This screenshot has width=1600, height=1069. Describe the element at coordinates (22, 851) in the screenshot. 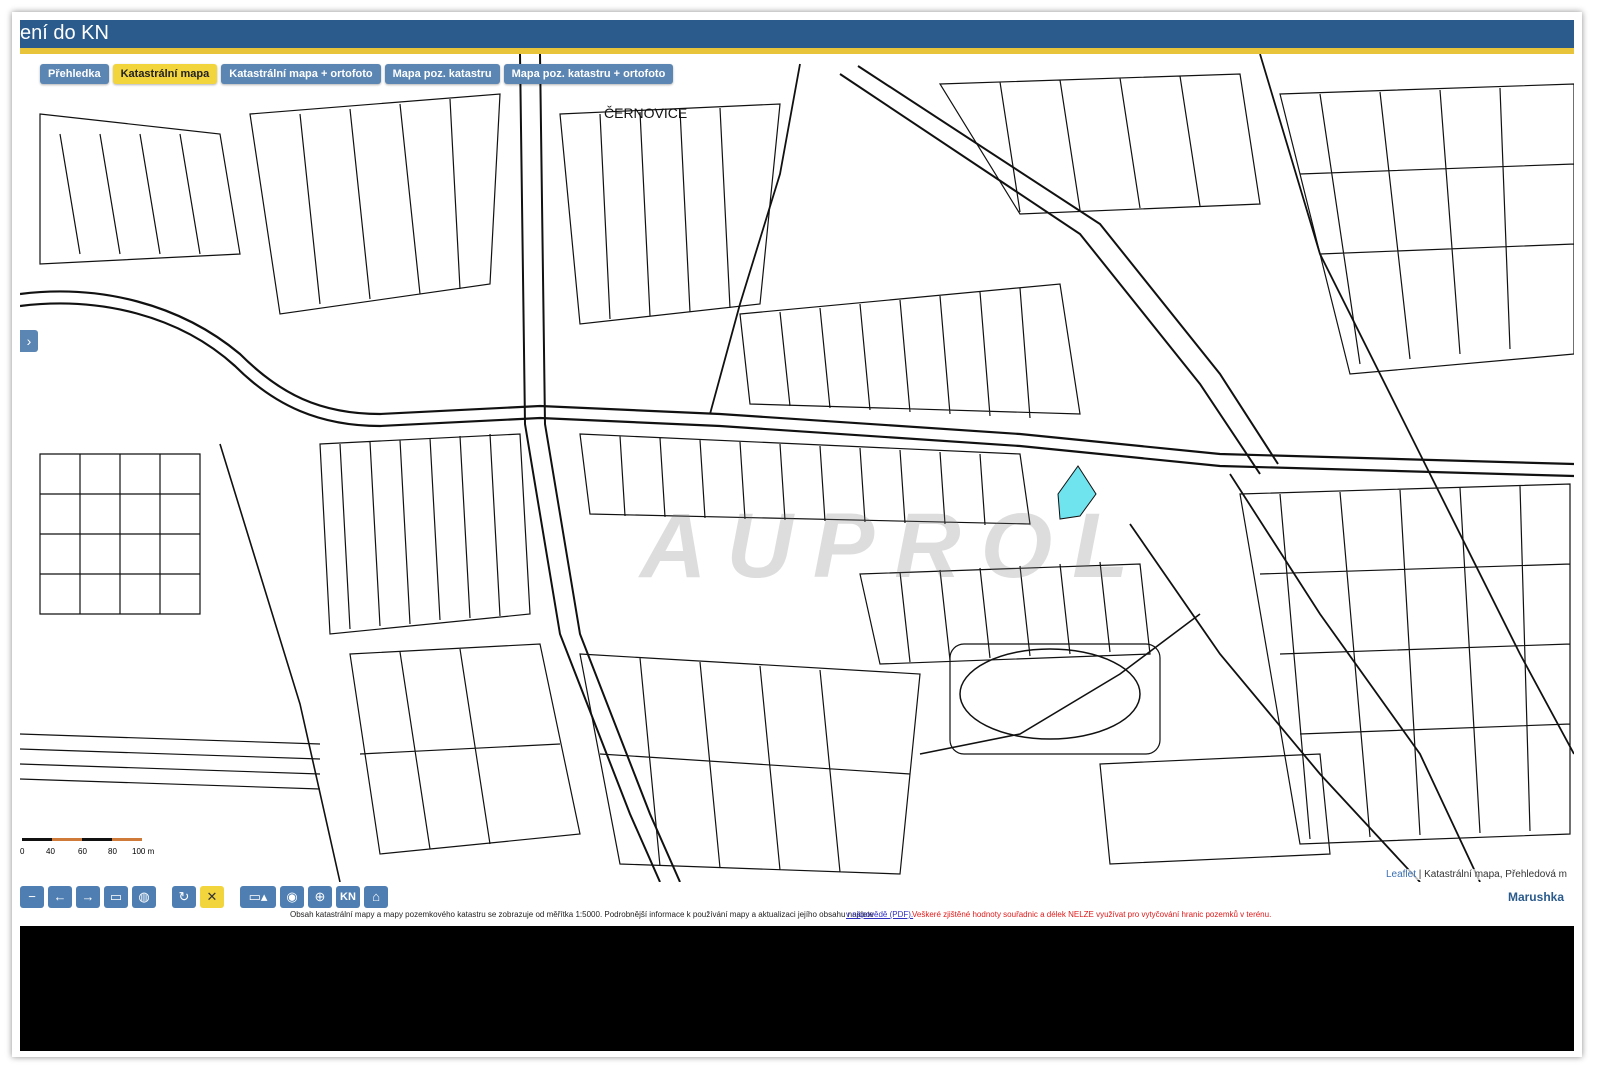

I see `scale-tick-label: 0` at that location.